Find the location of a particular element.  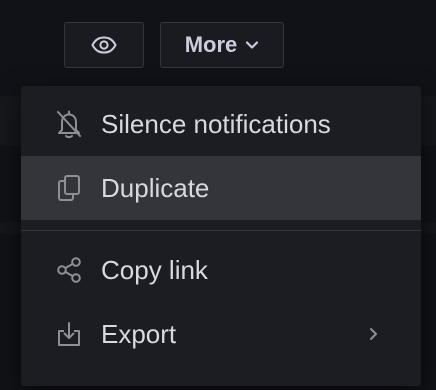

menu-item-label: Duplicate is located at coordinates (155, 187).